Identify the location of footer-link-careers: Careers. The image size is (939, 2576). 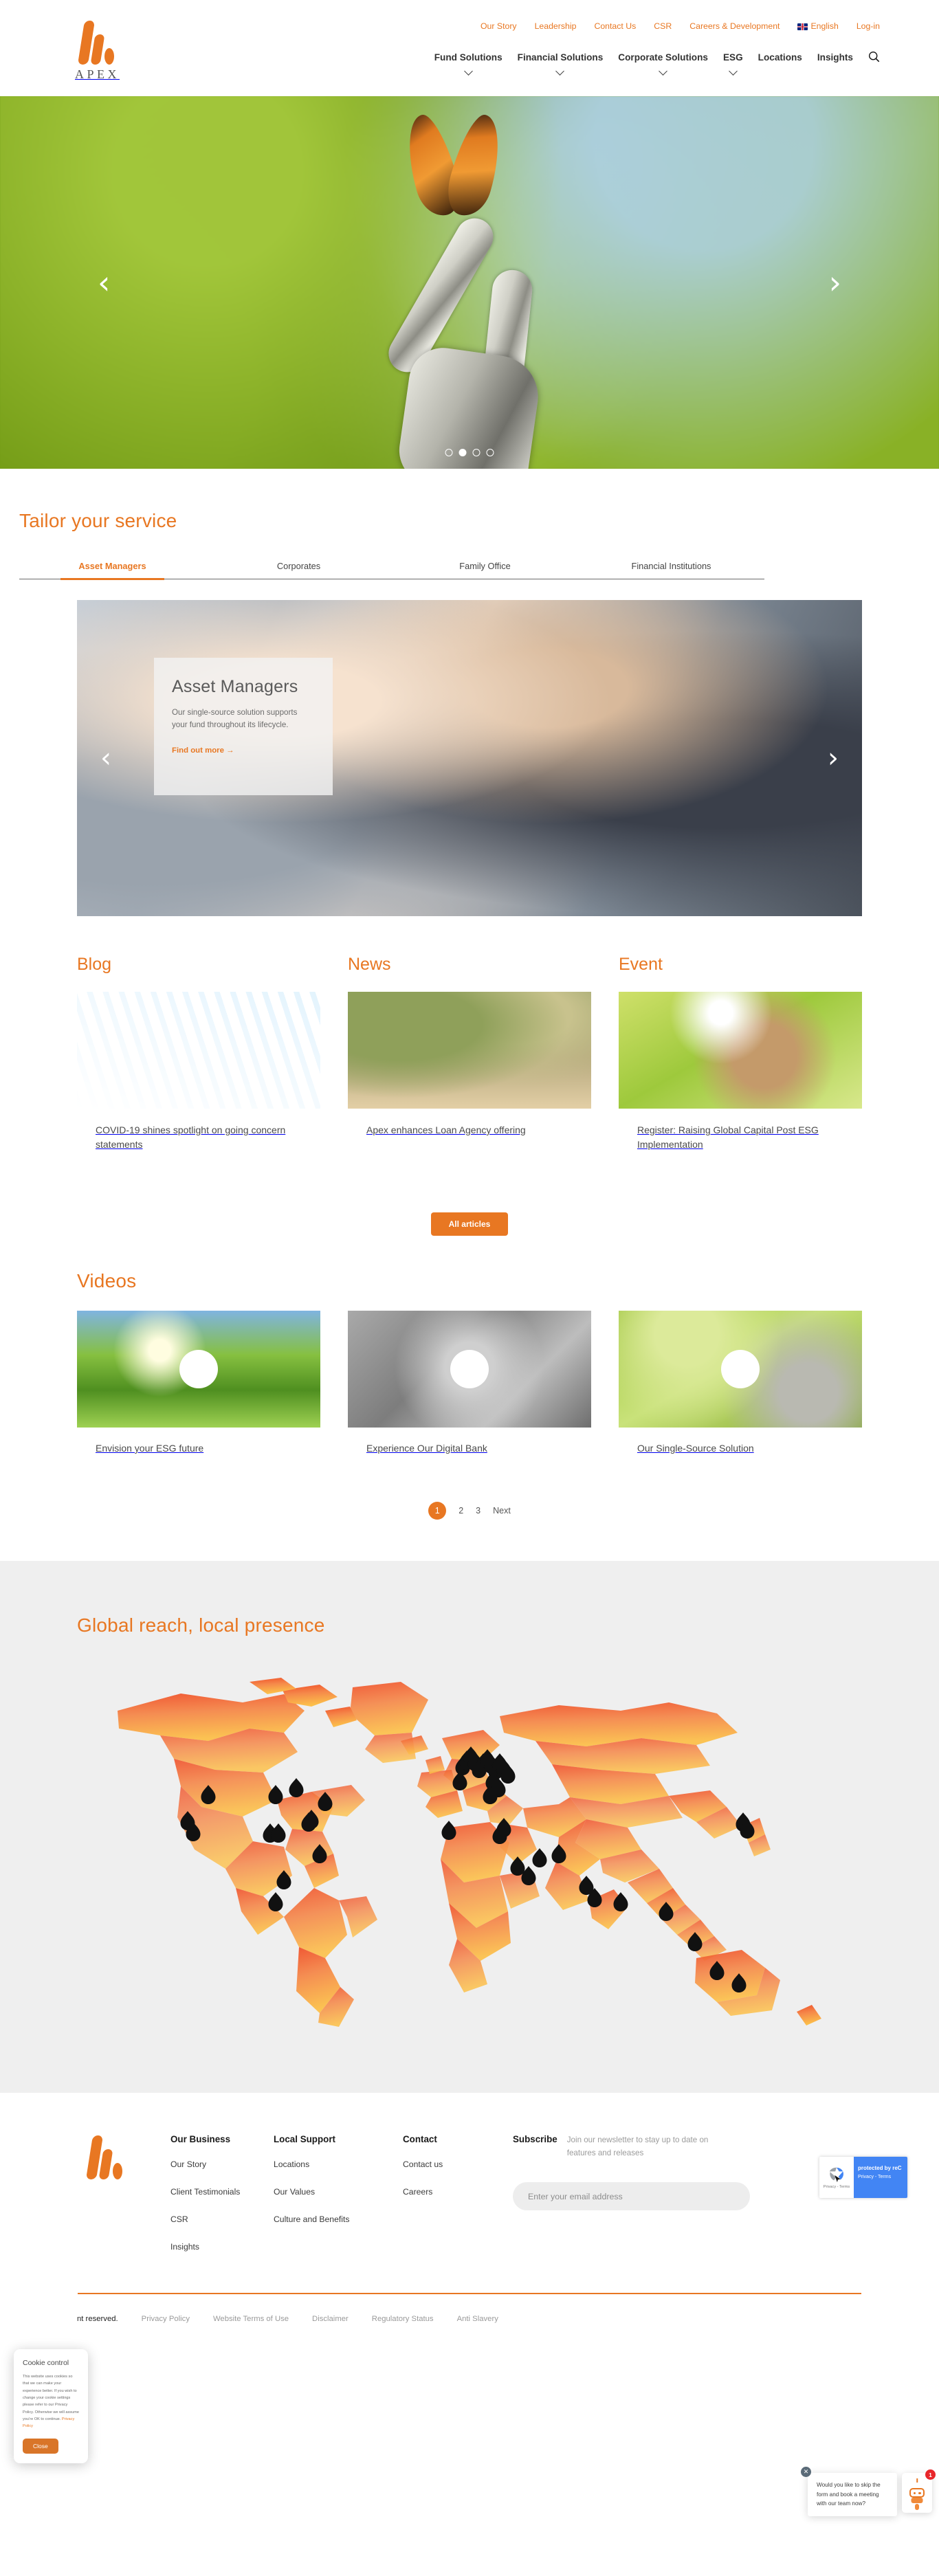
(454, 2192).